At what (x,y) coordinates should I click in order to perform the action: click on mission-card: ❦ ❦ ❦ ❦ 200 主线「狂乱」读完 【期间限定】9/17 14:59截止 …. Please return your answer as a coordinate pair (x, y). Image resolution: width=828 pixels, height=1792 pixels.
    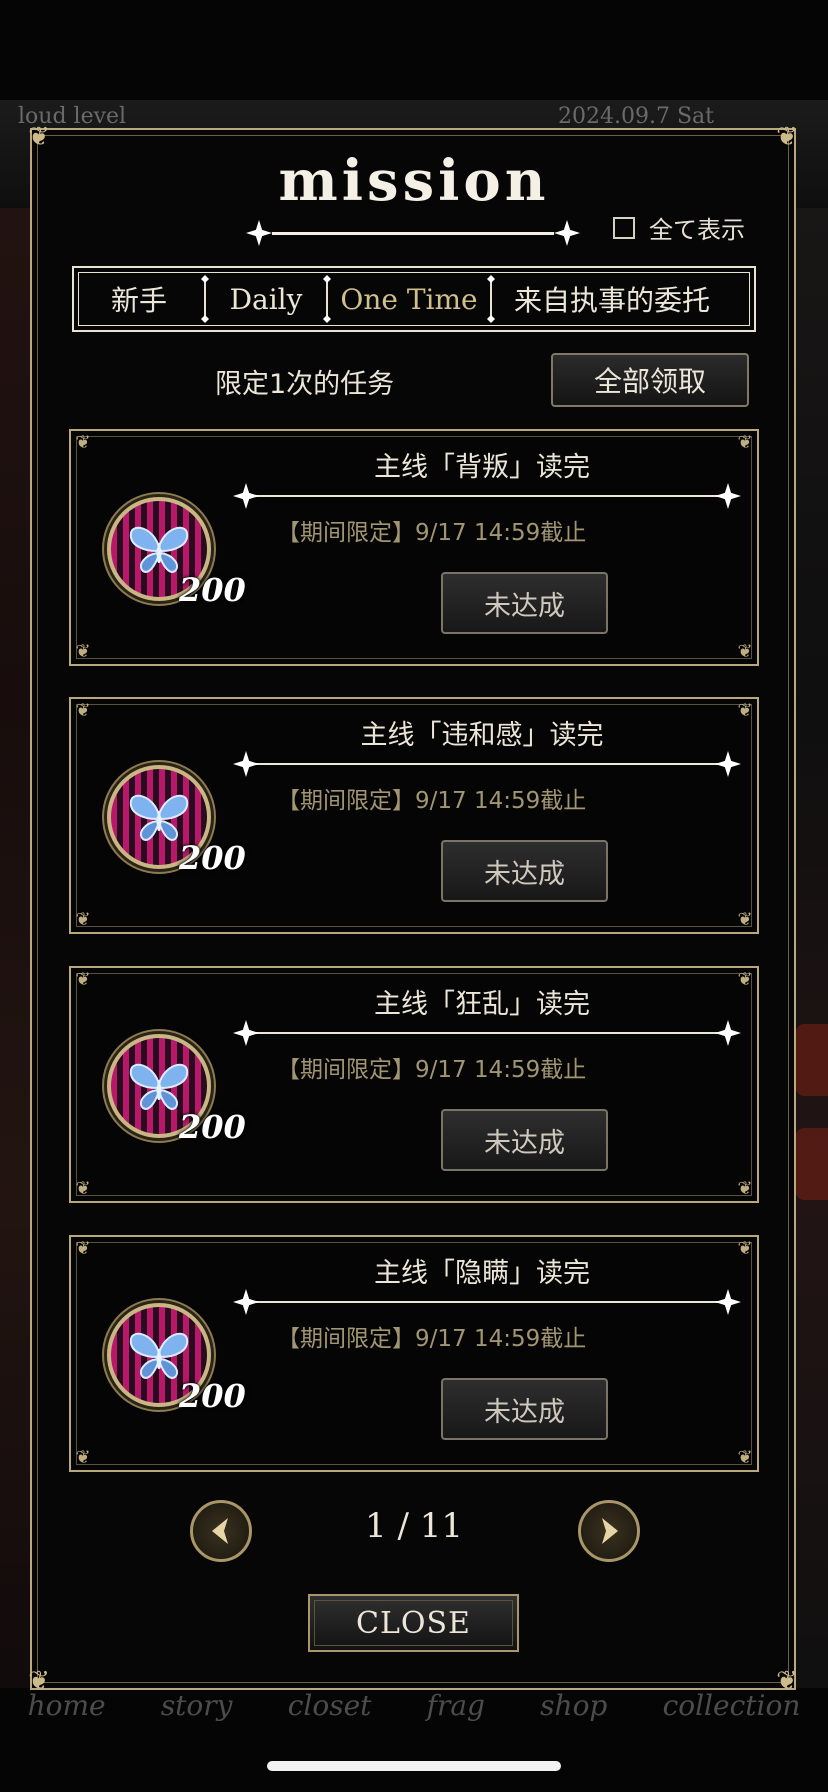
    Looking at the image, I should click on (414, 1084).